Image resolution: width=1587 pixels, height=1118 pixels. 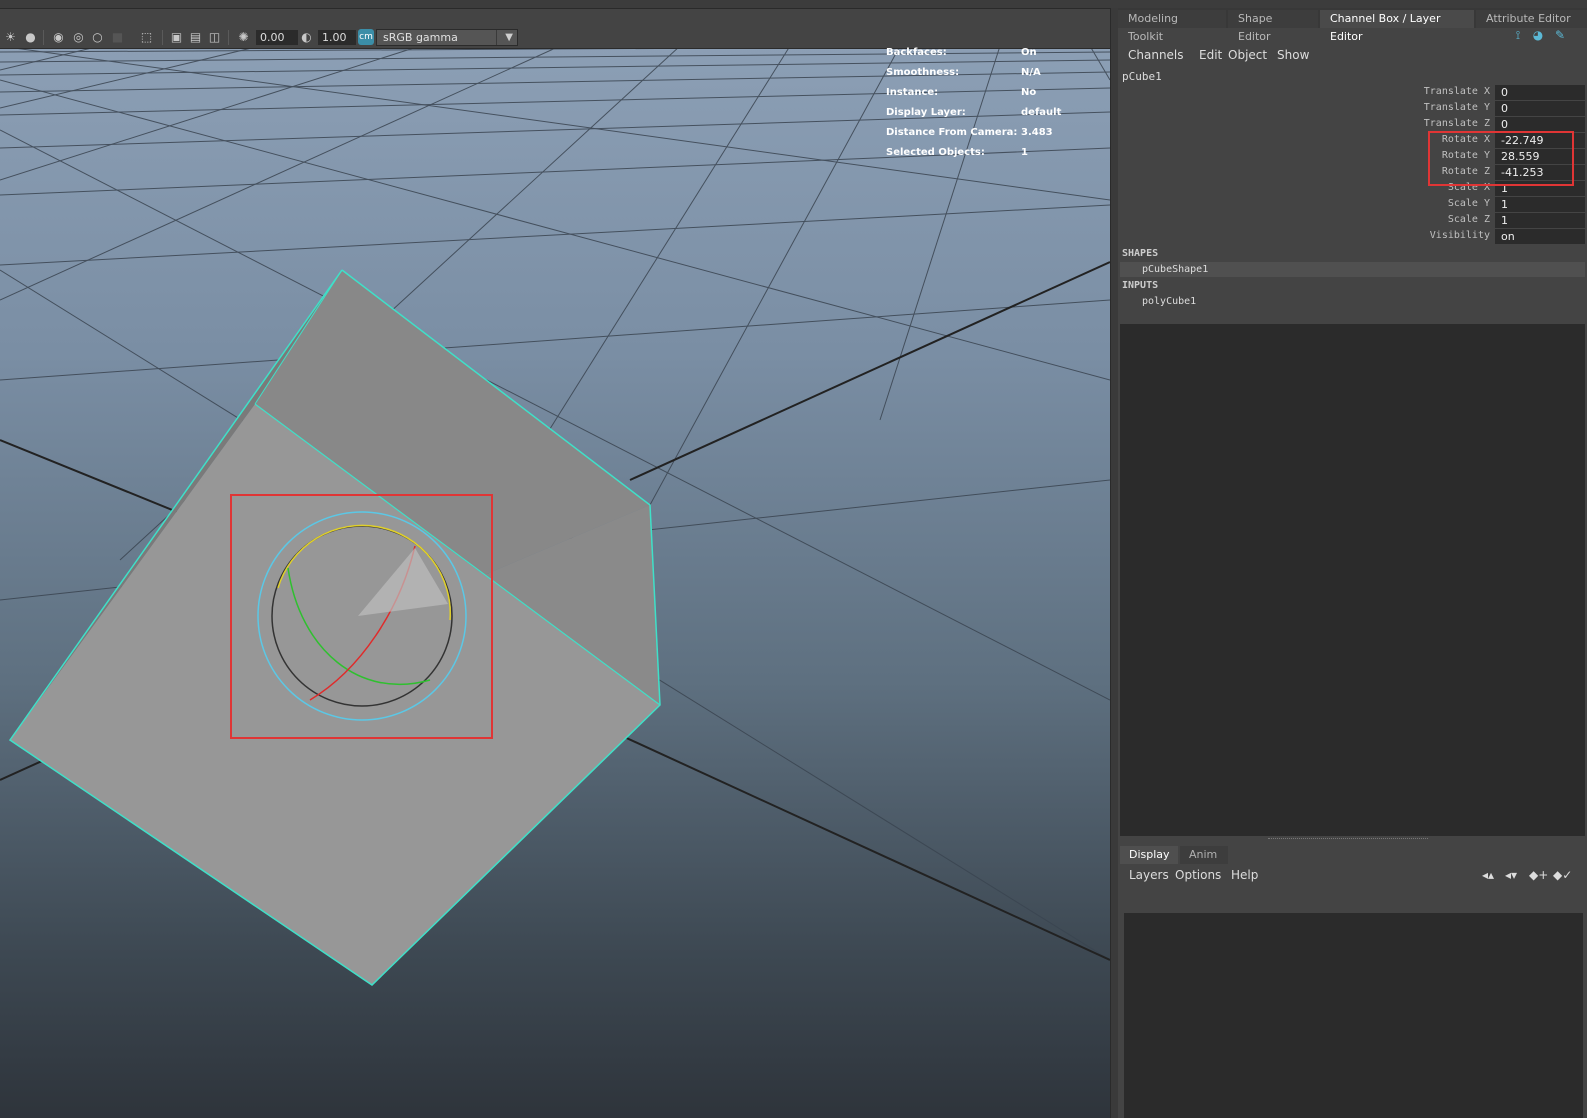 I want to click on pane-splitter-handle, so click(x=1348, y=839).